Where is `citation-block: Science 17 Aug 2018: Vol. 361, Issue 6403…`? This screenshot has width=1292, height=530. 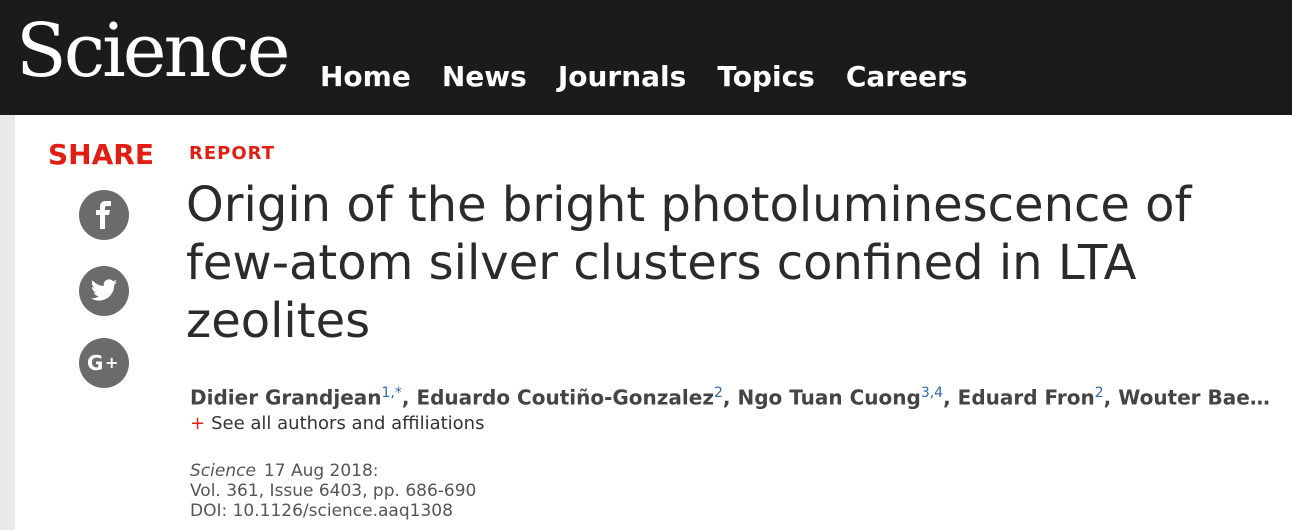 citation-block: Science 17 Aug 2018: Vol. 361, Issue 6403… is located at coordinates (333, 491).